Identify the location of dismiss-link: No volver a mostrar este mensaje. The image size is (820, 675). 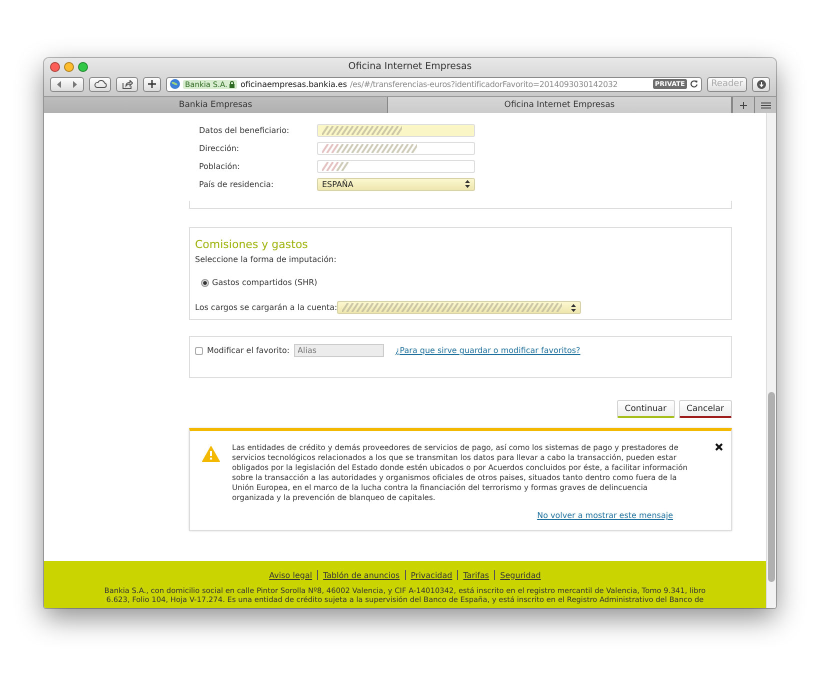
(605, 515).